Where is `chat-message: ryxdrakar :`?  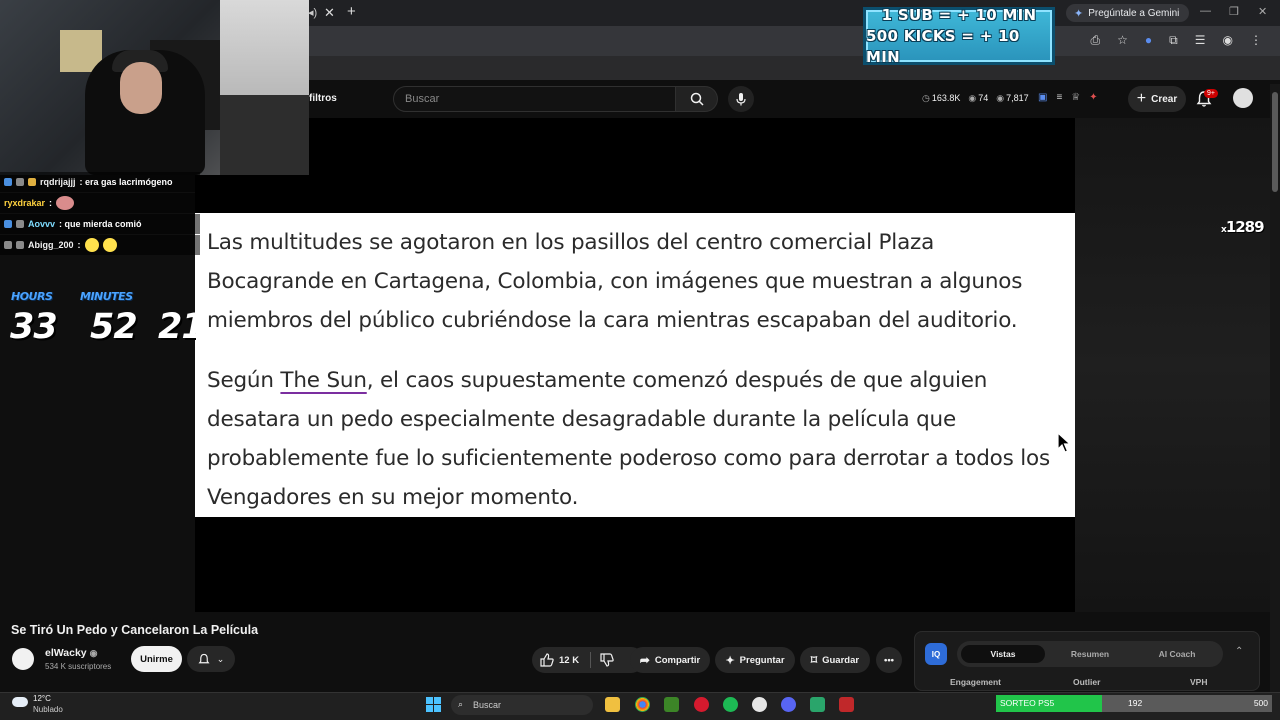 chat-message: ryxdrakar : is located at coordinates (100, 203).